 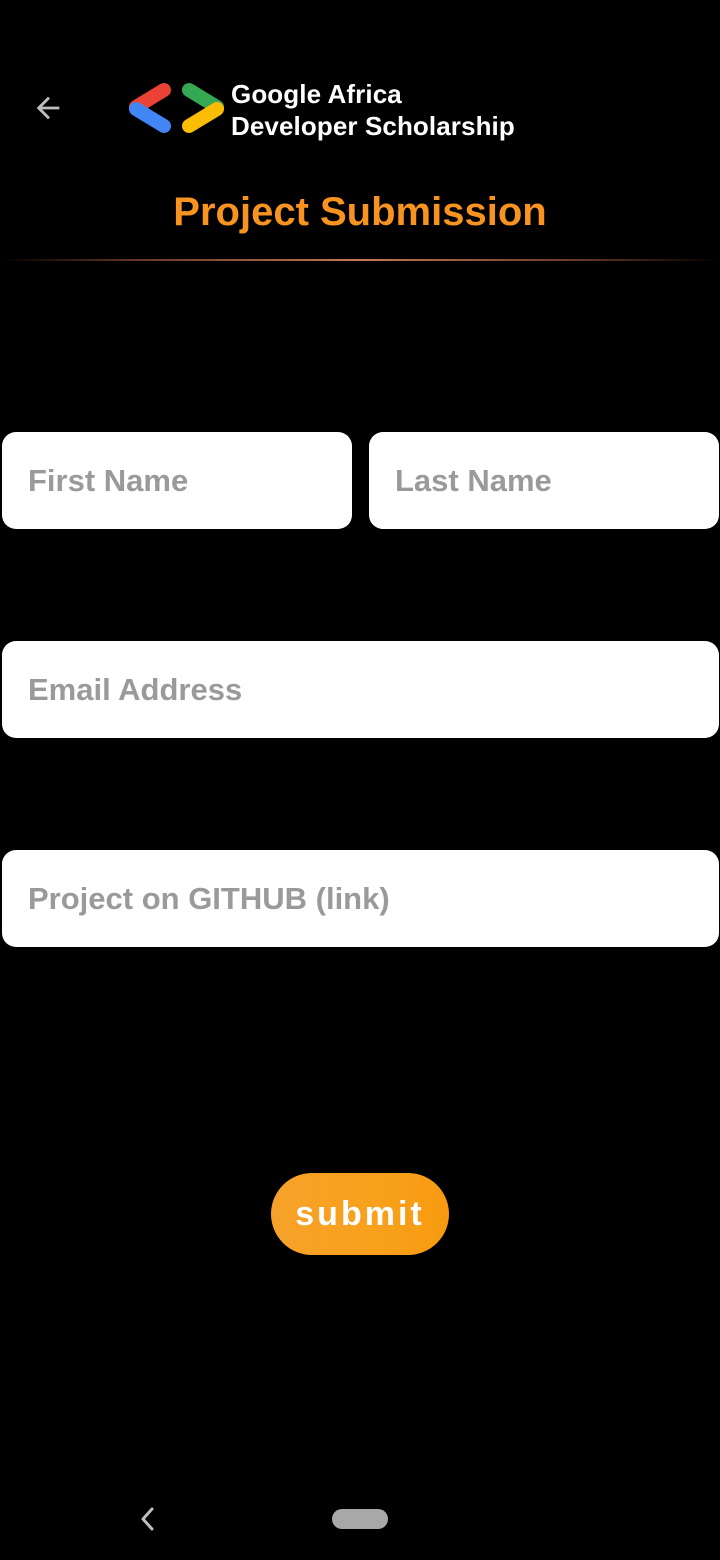 I want to click on last-name-input, so click(x=557, y=480).